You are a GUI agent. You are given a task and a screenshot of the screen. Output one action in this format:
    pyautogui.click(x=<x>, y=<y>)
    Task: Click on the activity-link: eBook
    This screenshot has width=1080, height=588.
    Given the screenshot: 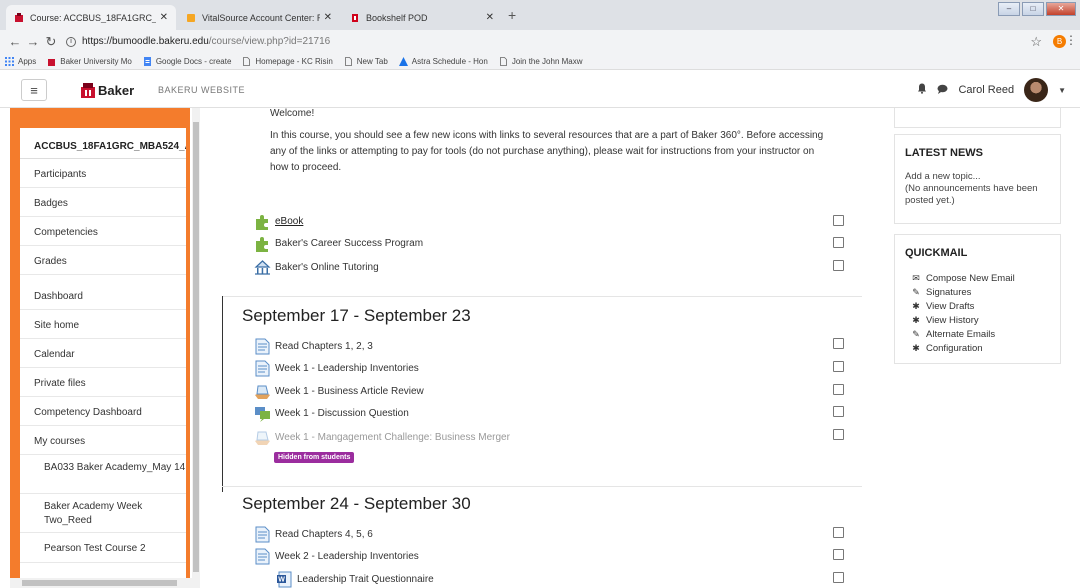 What is the action you would take?
    pyautogui.click(x=289, y=221)
    